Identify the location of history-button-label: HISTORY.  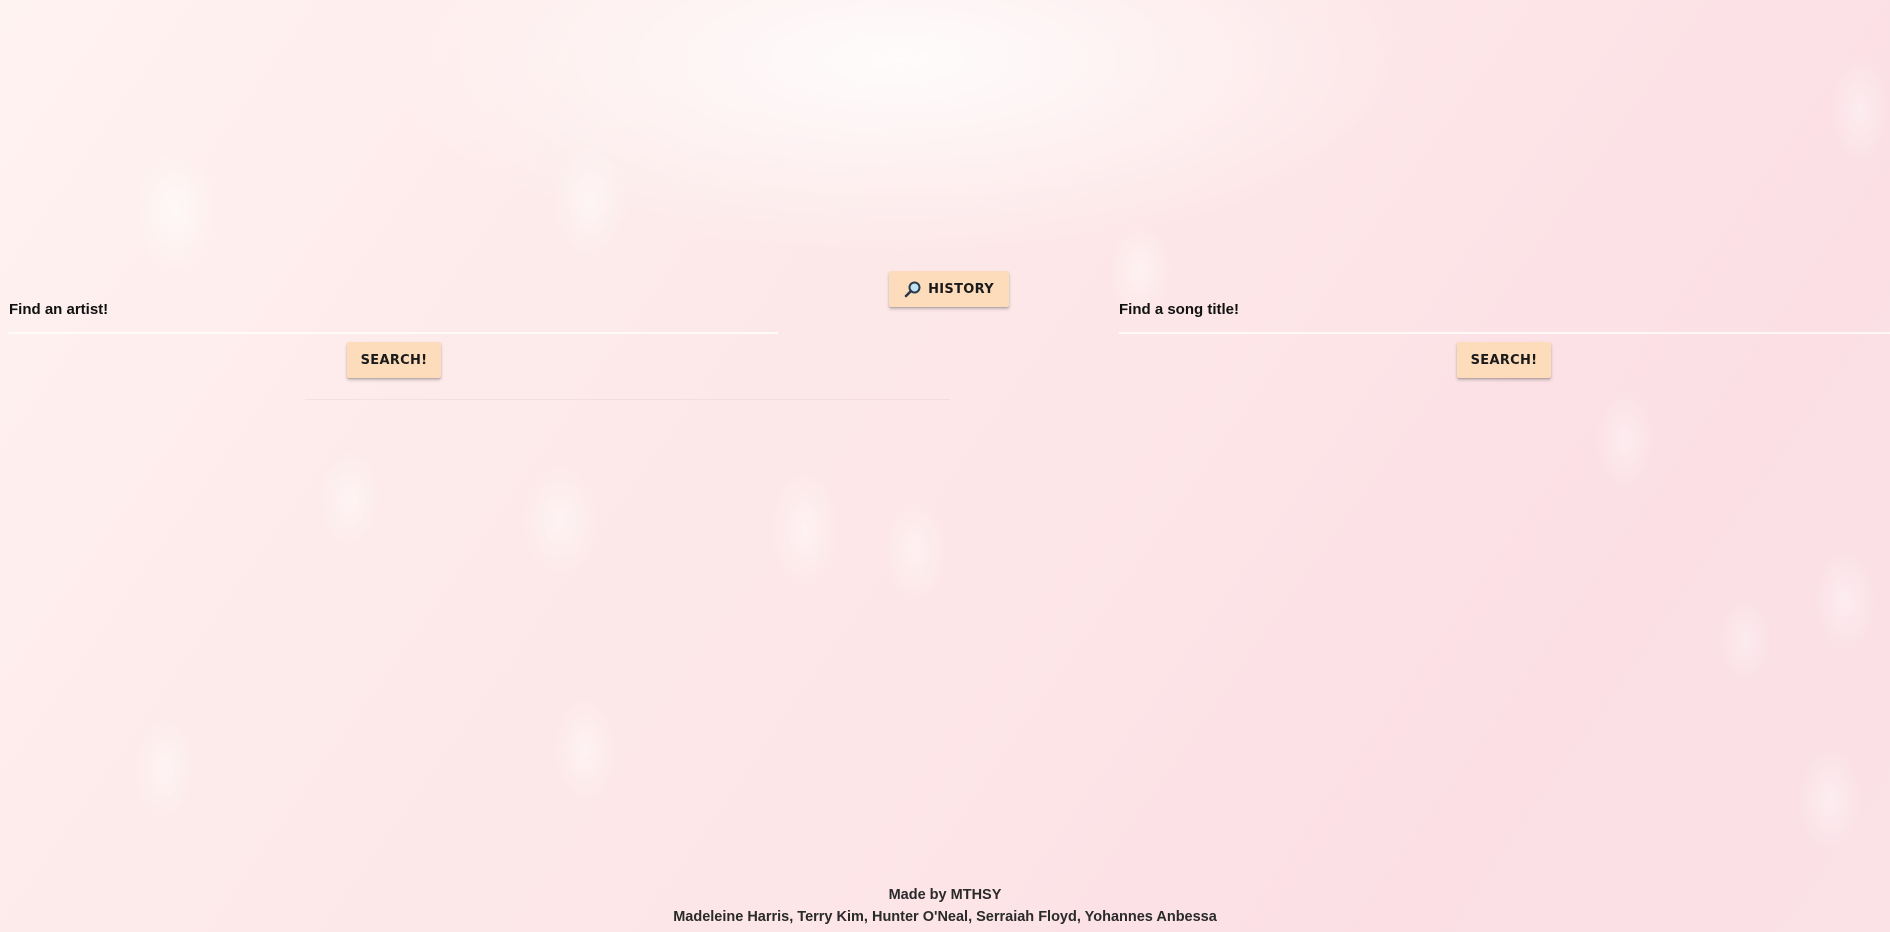
(961, 289).